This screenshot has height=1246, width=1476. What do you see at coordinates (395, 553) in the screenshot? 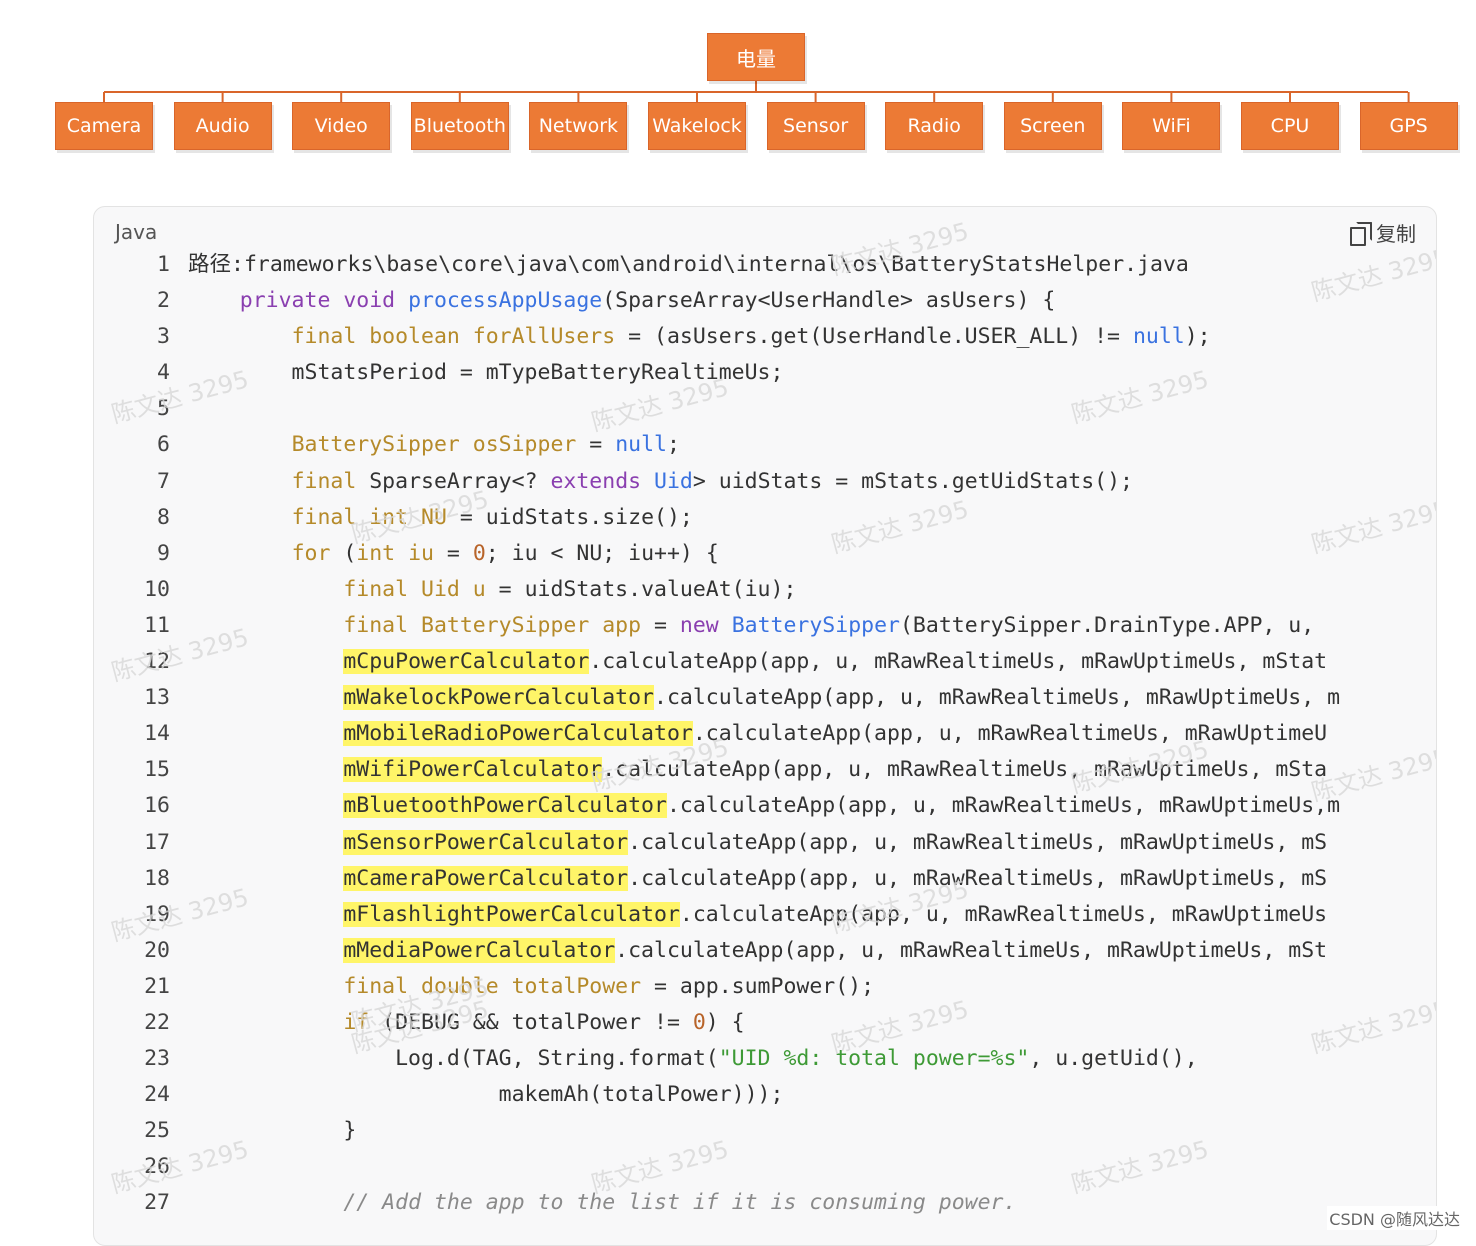
I see `code-token: int iu` at bounding box center [395, 553].